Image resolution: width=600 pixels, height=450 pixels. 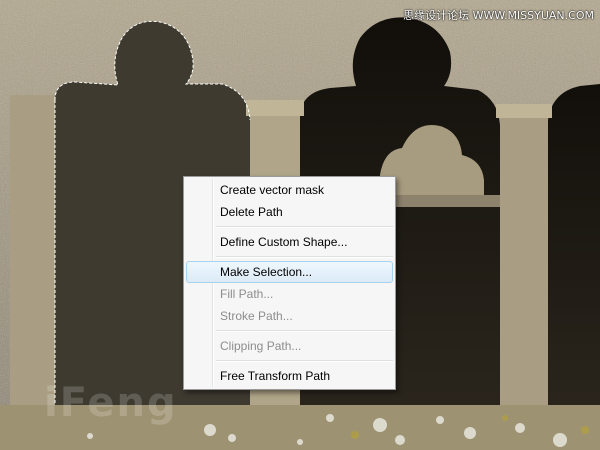 What do you see at coordinates (289, 212) in the screenshot?
I see `menu-item-delete-path: Delete Path` at bounding box center [289, 212].